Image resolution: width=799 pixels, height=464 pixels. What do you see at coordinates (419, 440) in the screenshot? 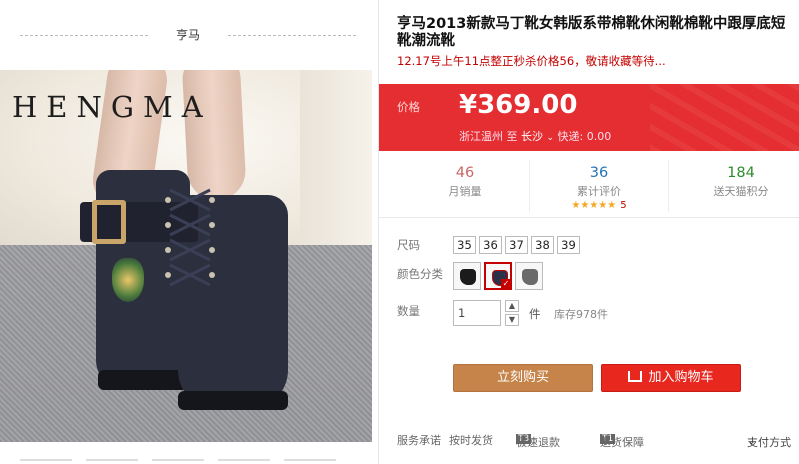
I see `service-label: 服务承诺` at bounding box center [419, 440].